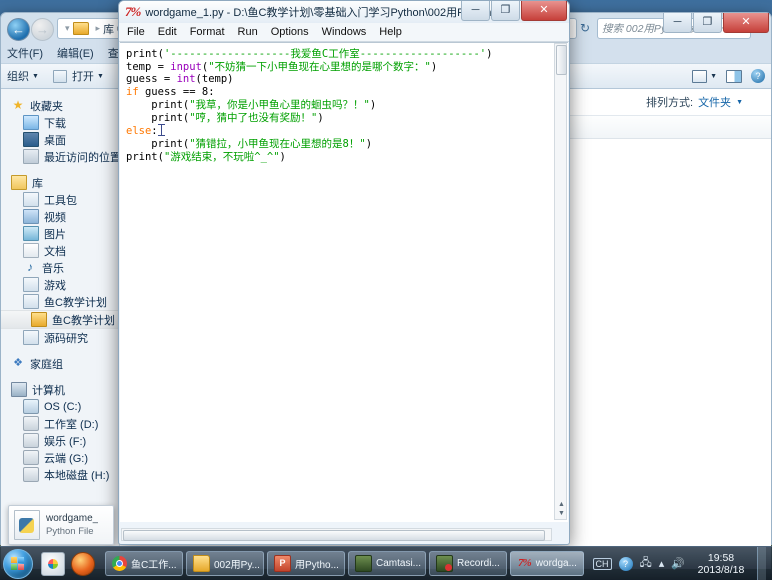 The image size is (772, 580). I want to click on code-line: print("猜错拉，小甲鱼现在心里想的是8！"), so click(347, 144).